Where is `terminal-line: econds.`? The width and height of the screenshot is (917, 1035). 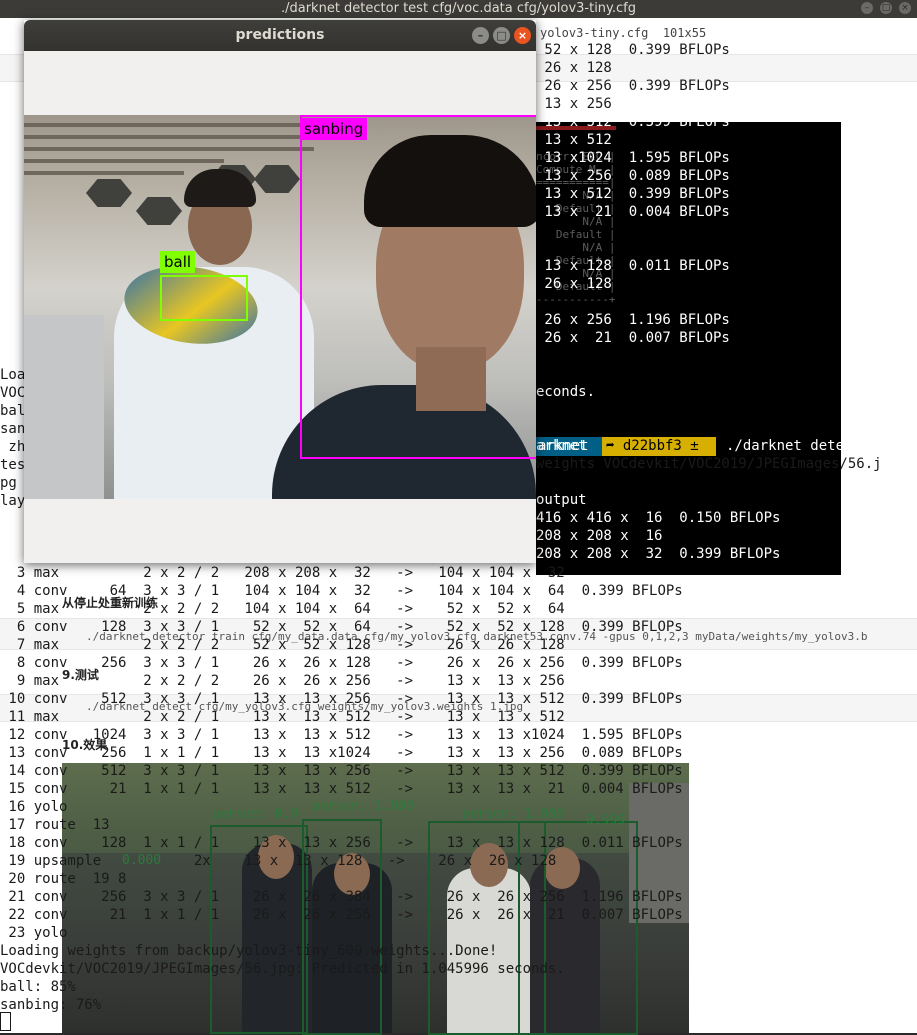
terminal-line: econds. is located at coordinates (566, 392).